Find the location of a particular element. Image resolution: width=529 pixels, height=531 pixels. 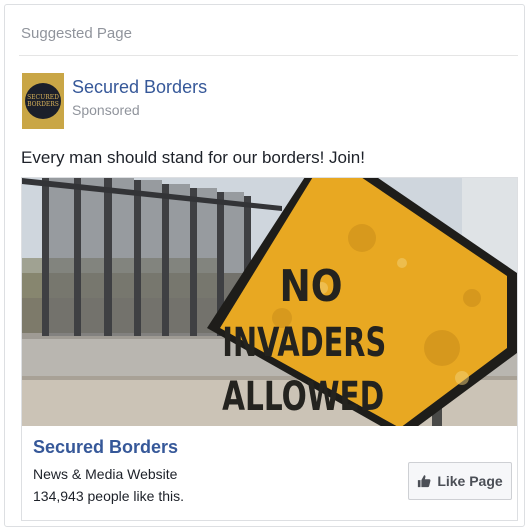

avatar-logo-text-1: SECURED is located at coordinates (43, 97).